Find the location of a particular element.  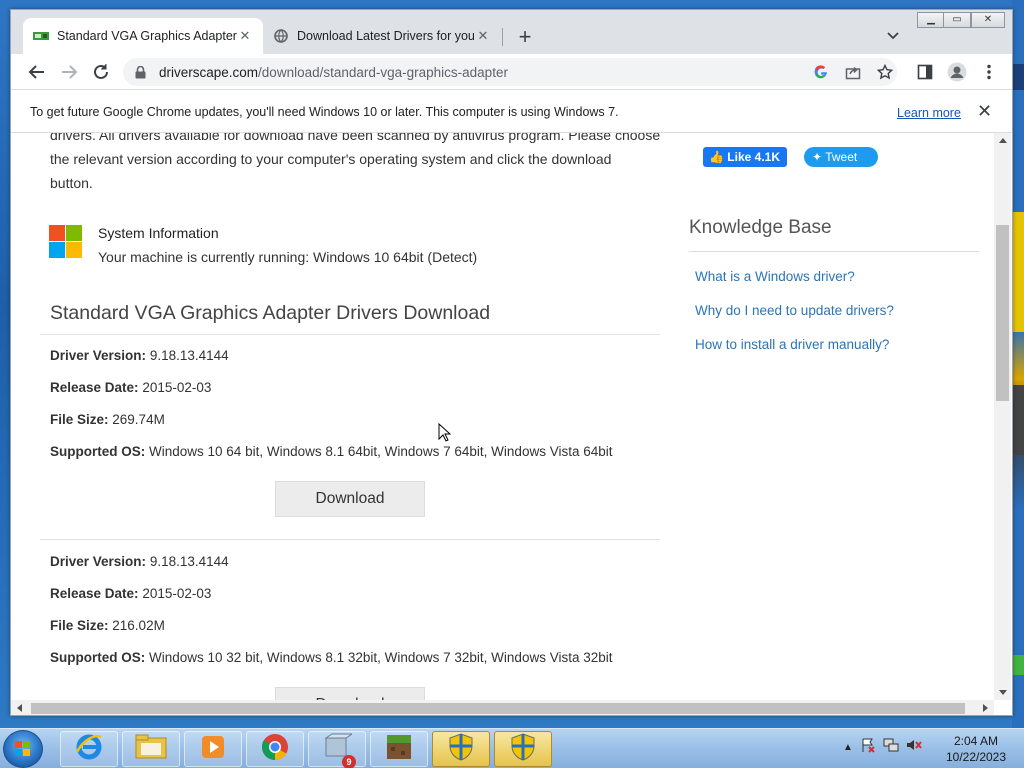

horizontal-scrollbar is located at coordinates (502, 707).